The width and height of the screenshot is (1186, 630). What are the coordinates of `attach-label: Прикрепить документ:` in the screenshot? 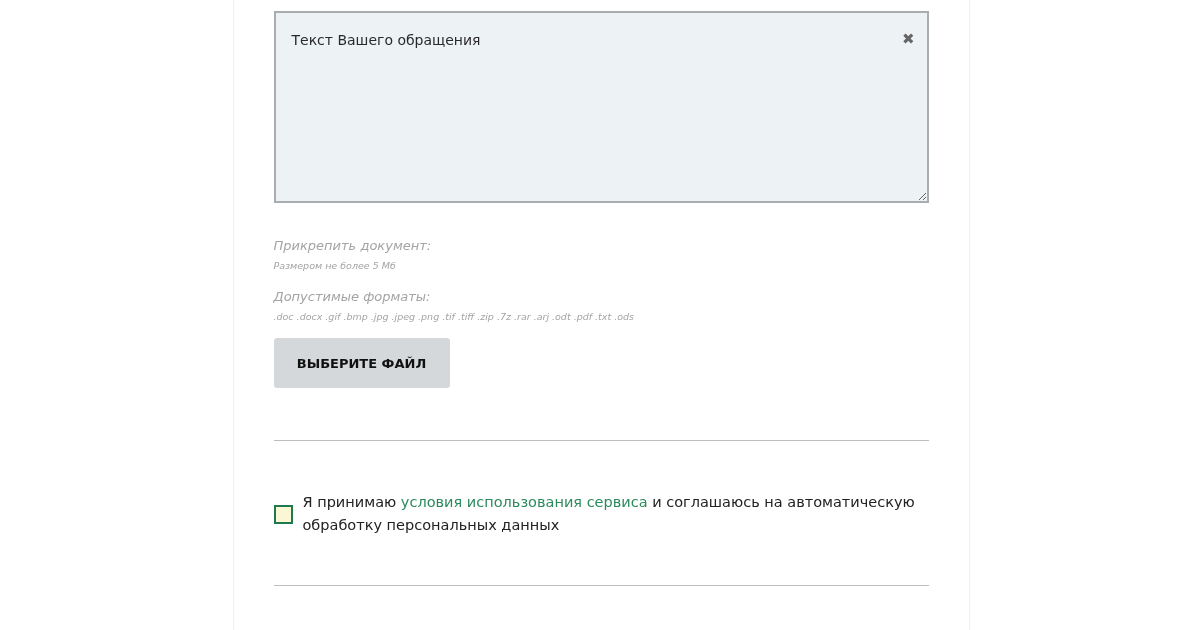 It's located at (353, 245).